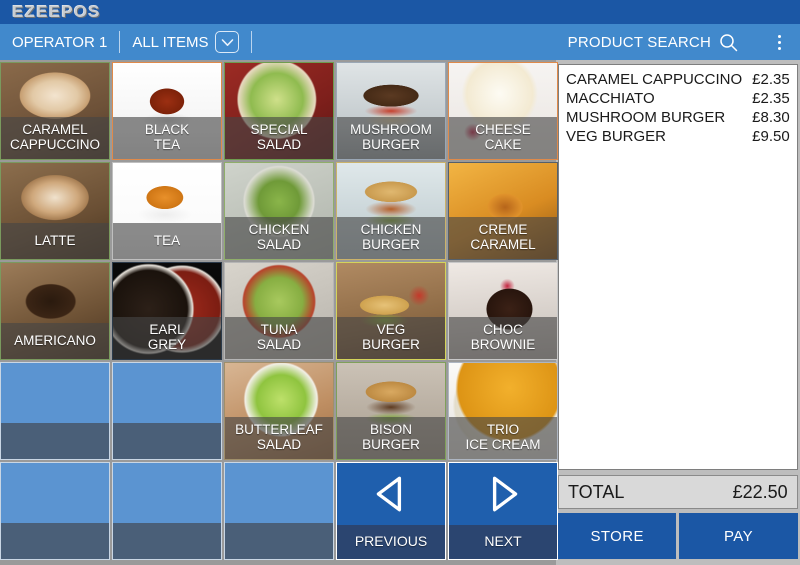  Describe the element at coordinates (167, 311) in the screenshot. I see `product-tile-earl: EARL GREY` at that location.